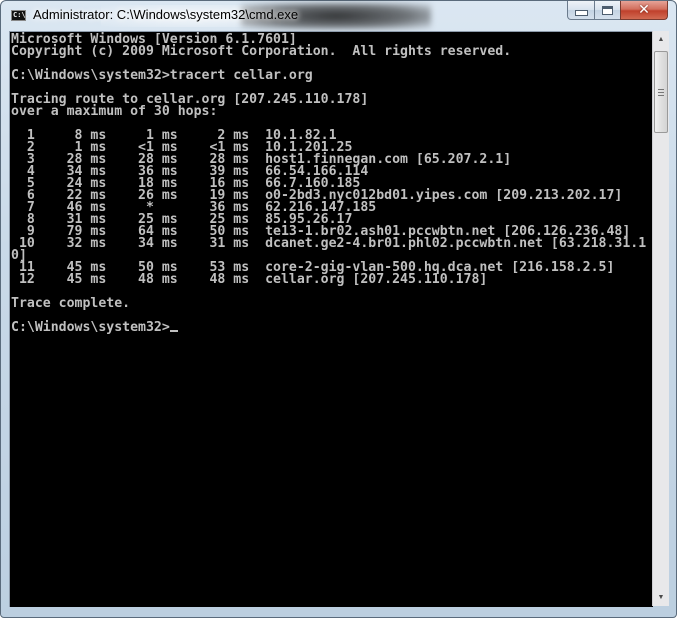 The width and height of the screenshot is (677, 618). I want to click on arrow-down-icon: ▼, so click(661, 597).